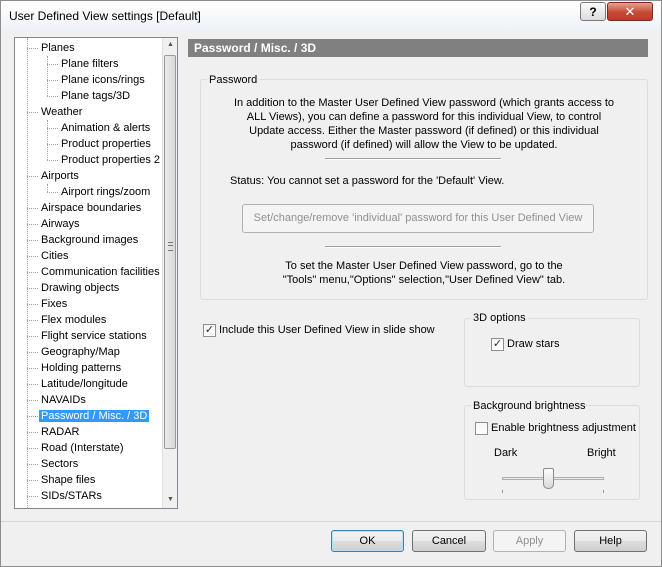 This screenshot has height=567, width=662. I want to click on tree-item: RADAR, so click(60, 432).